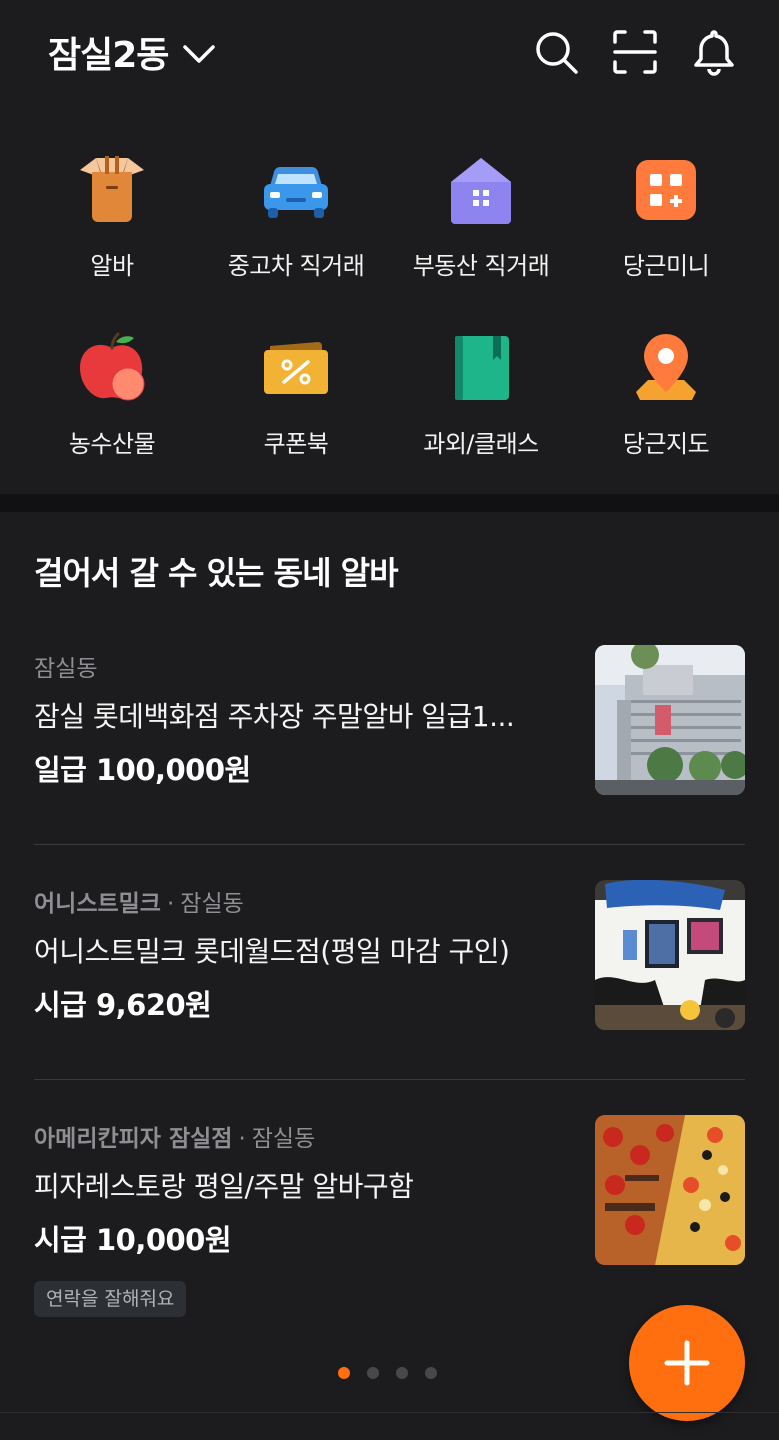  I want to click on category-label: 쿠폰북, so click(296, 444).